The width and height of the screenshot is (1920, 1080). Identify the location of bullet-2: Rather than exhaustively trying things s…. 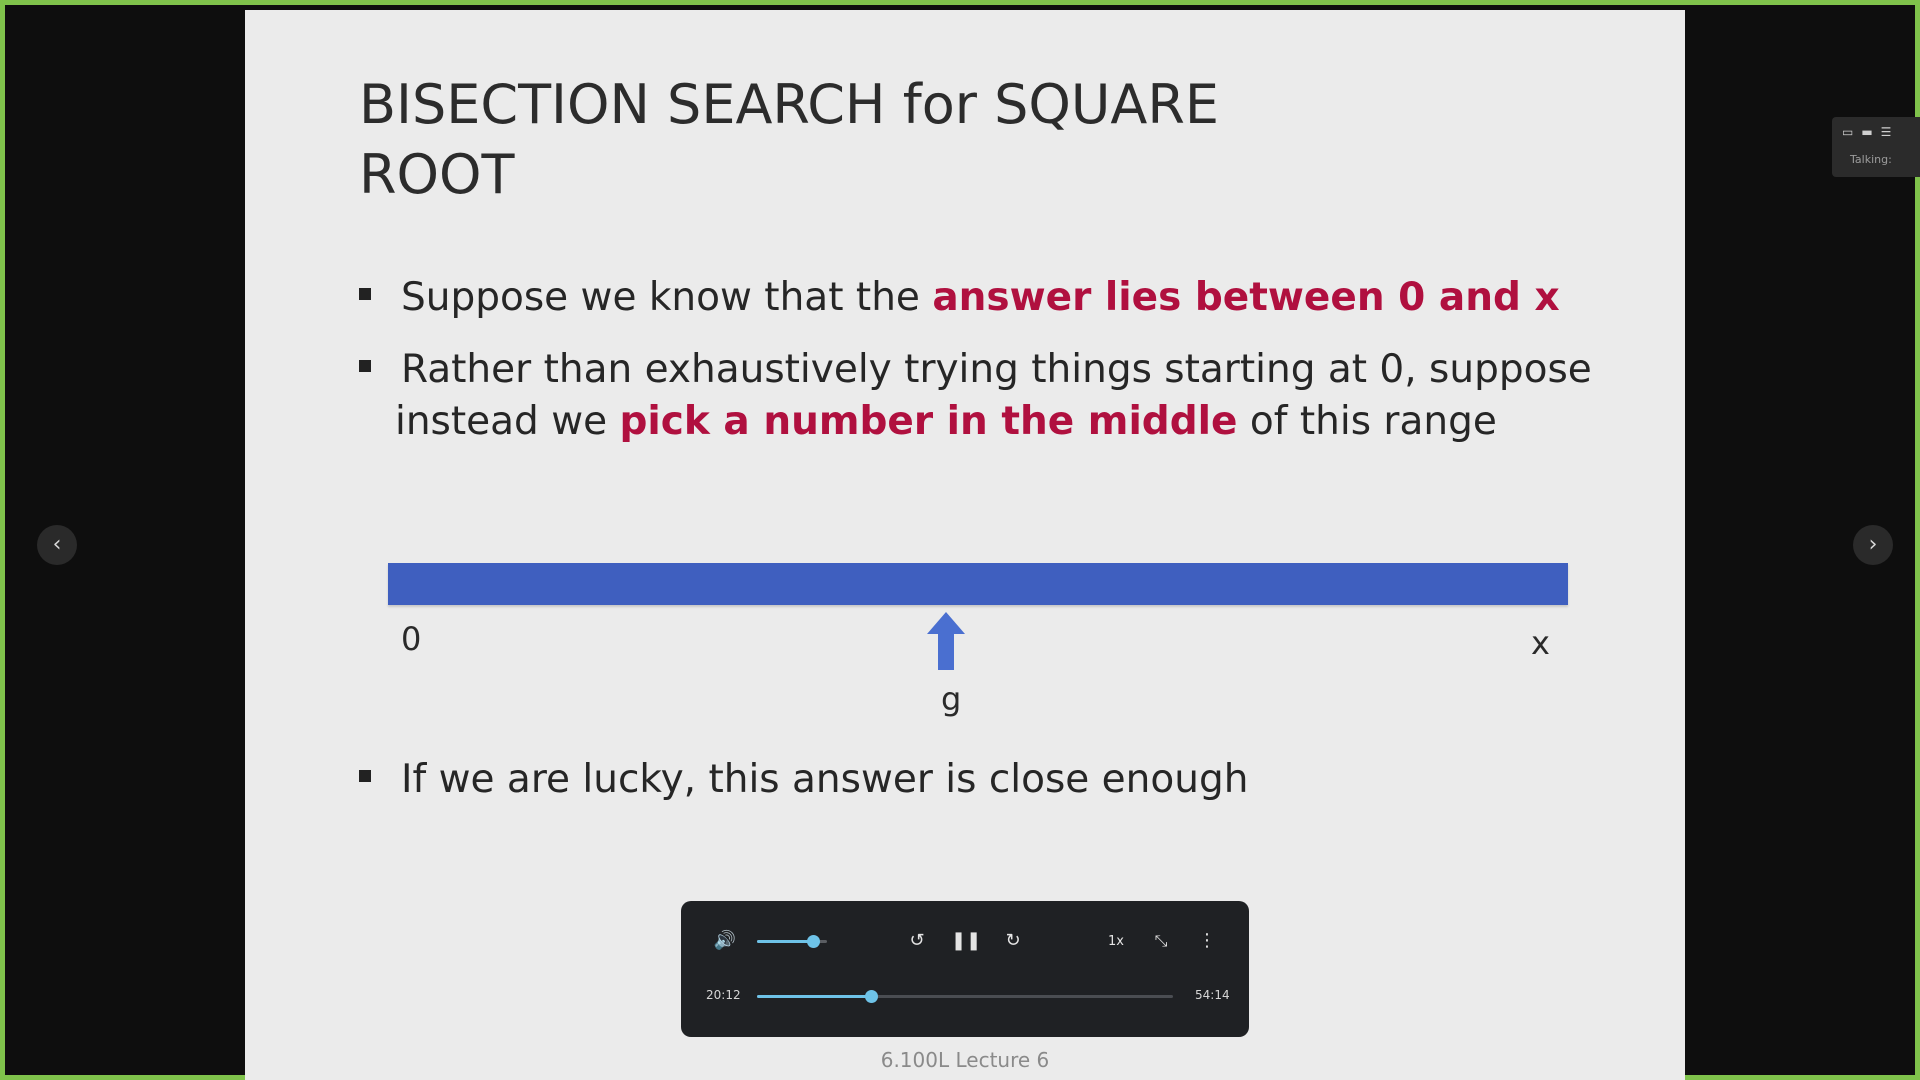
(989, 396).